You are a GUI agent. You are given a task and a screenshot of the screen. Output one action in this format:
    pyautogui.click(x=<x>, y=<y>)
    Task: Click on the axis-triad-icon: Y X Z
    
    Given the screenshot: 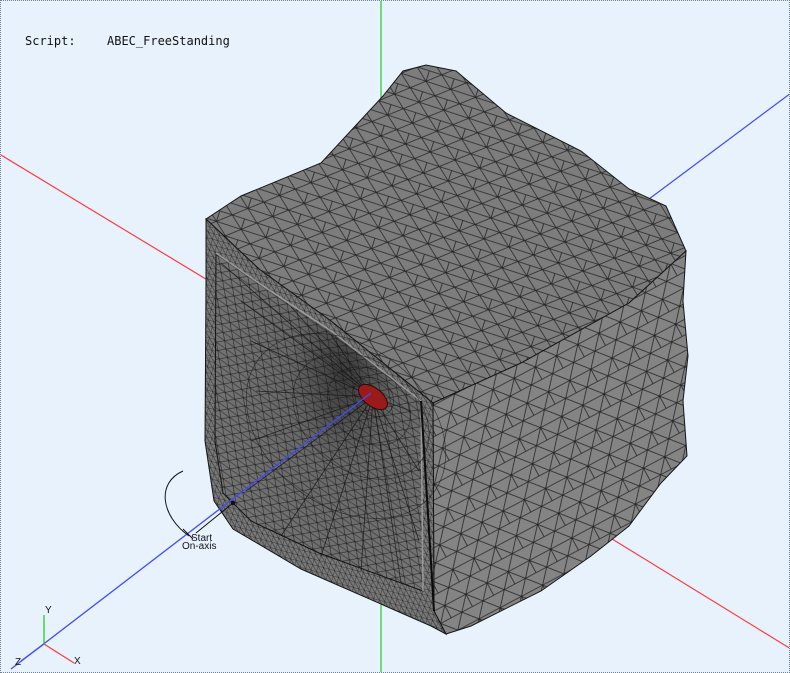 What is the action you would take?
    pyautogui.click(x=48, y=636)
    